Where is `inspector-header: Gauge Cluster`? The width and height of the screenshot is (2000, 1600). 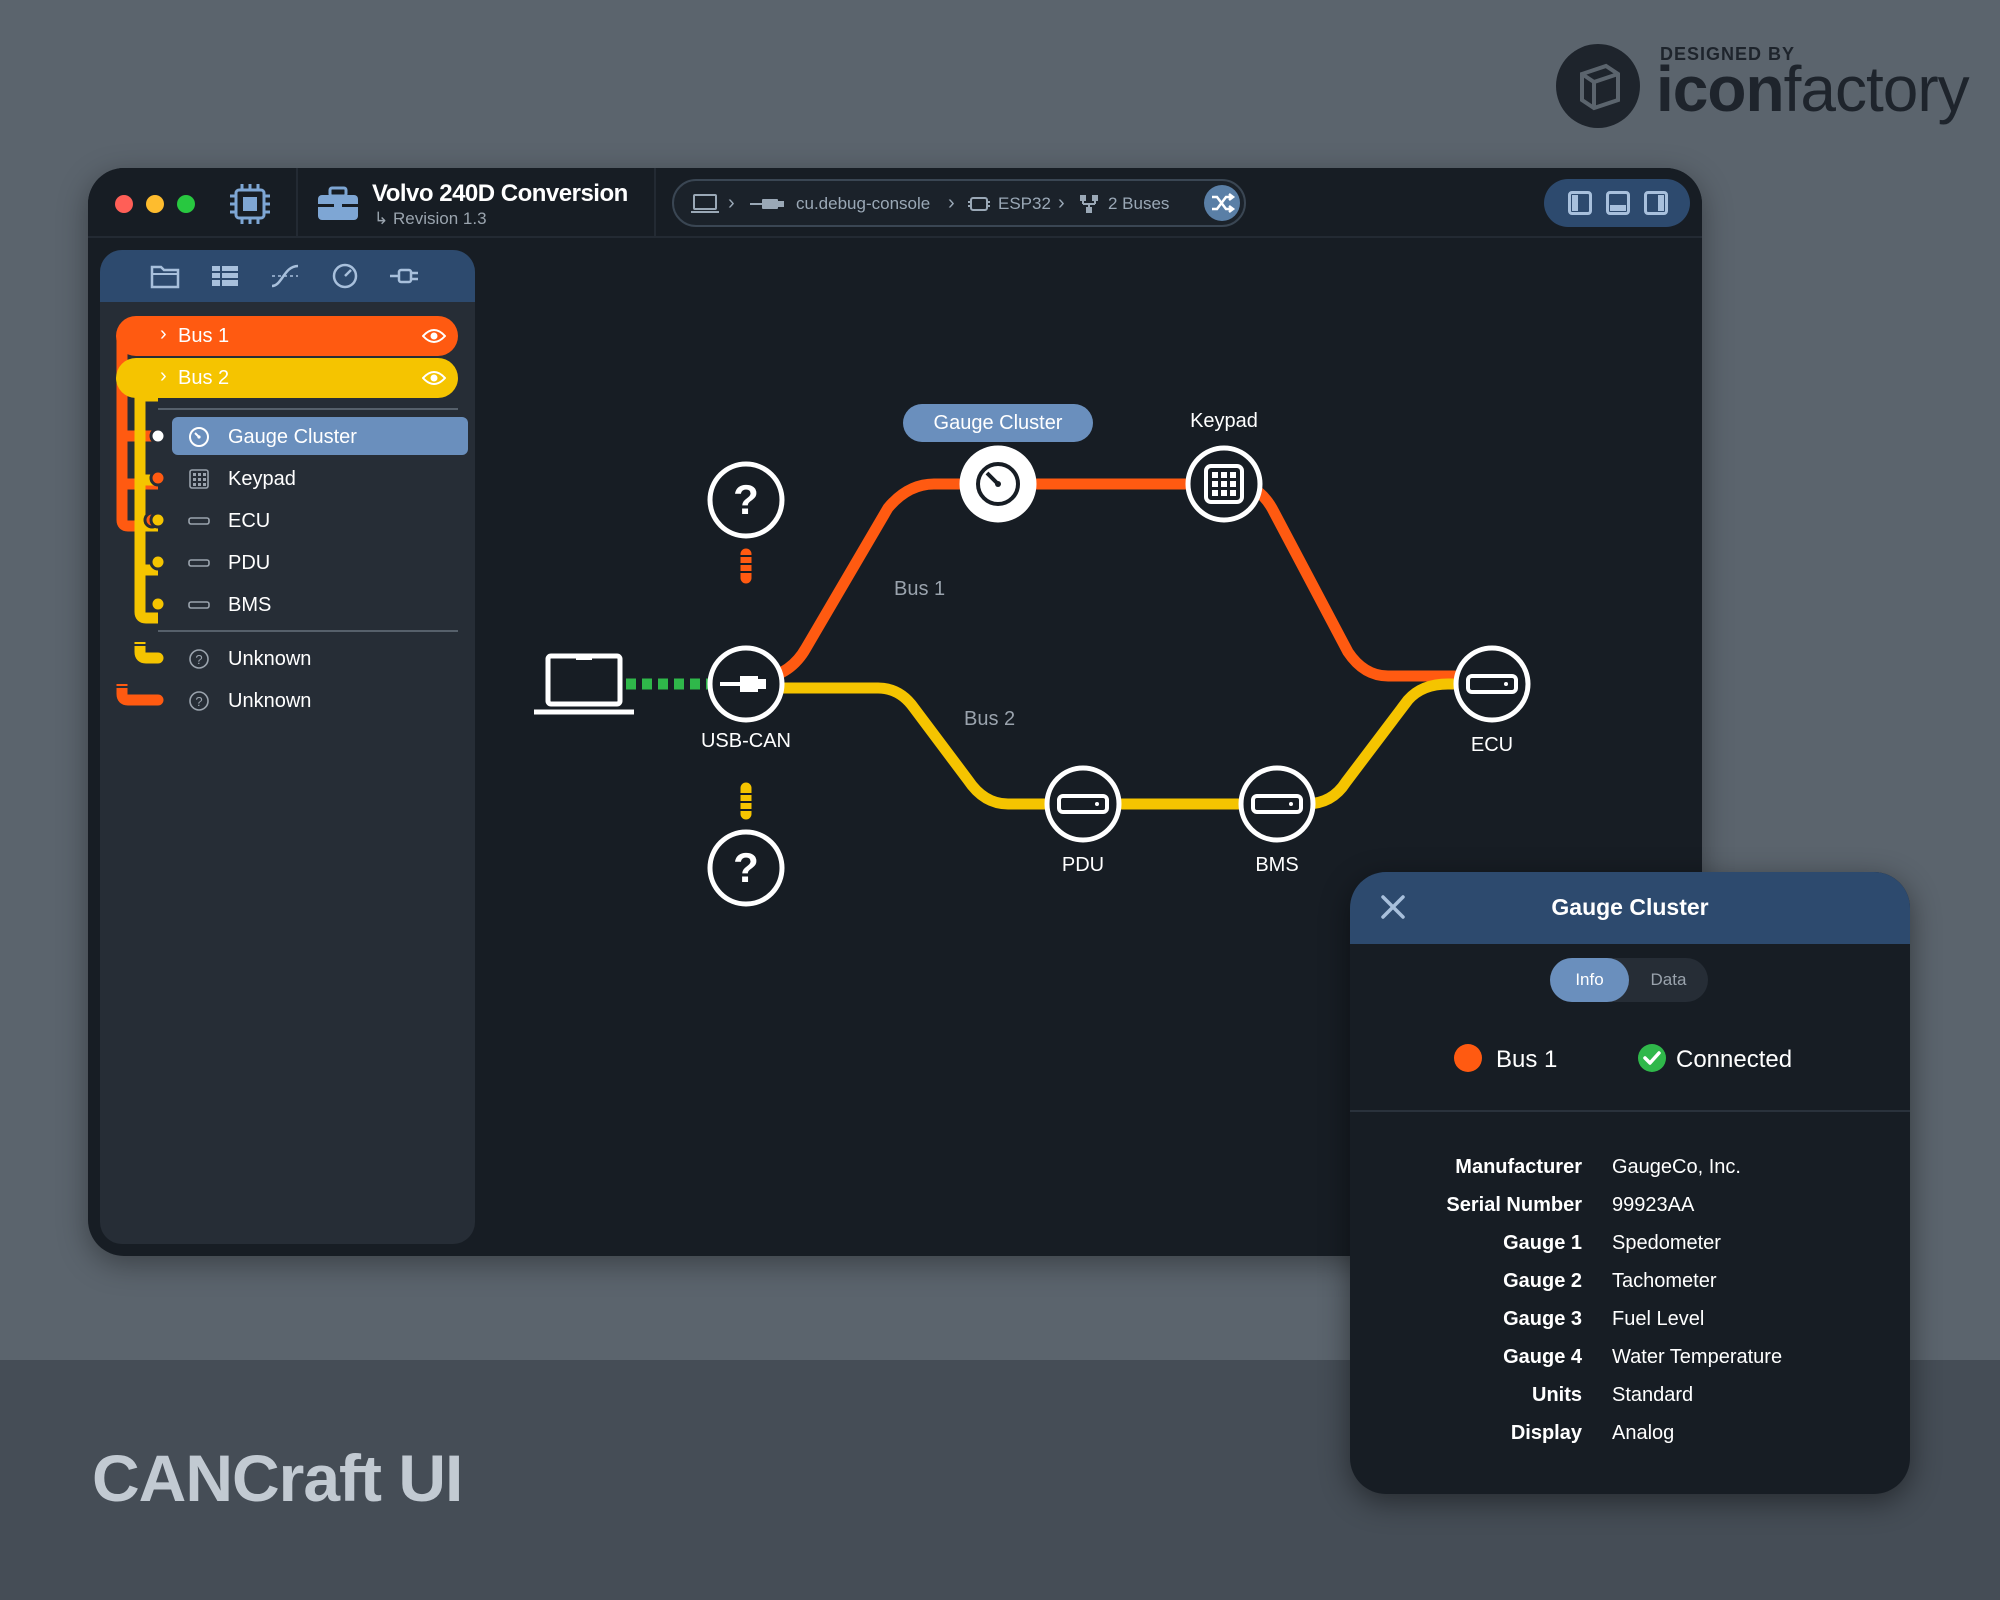 inspector-header: Gauge Cluster is located at coordinates (1630, 908).